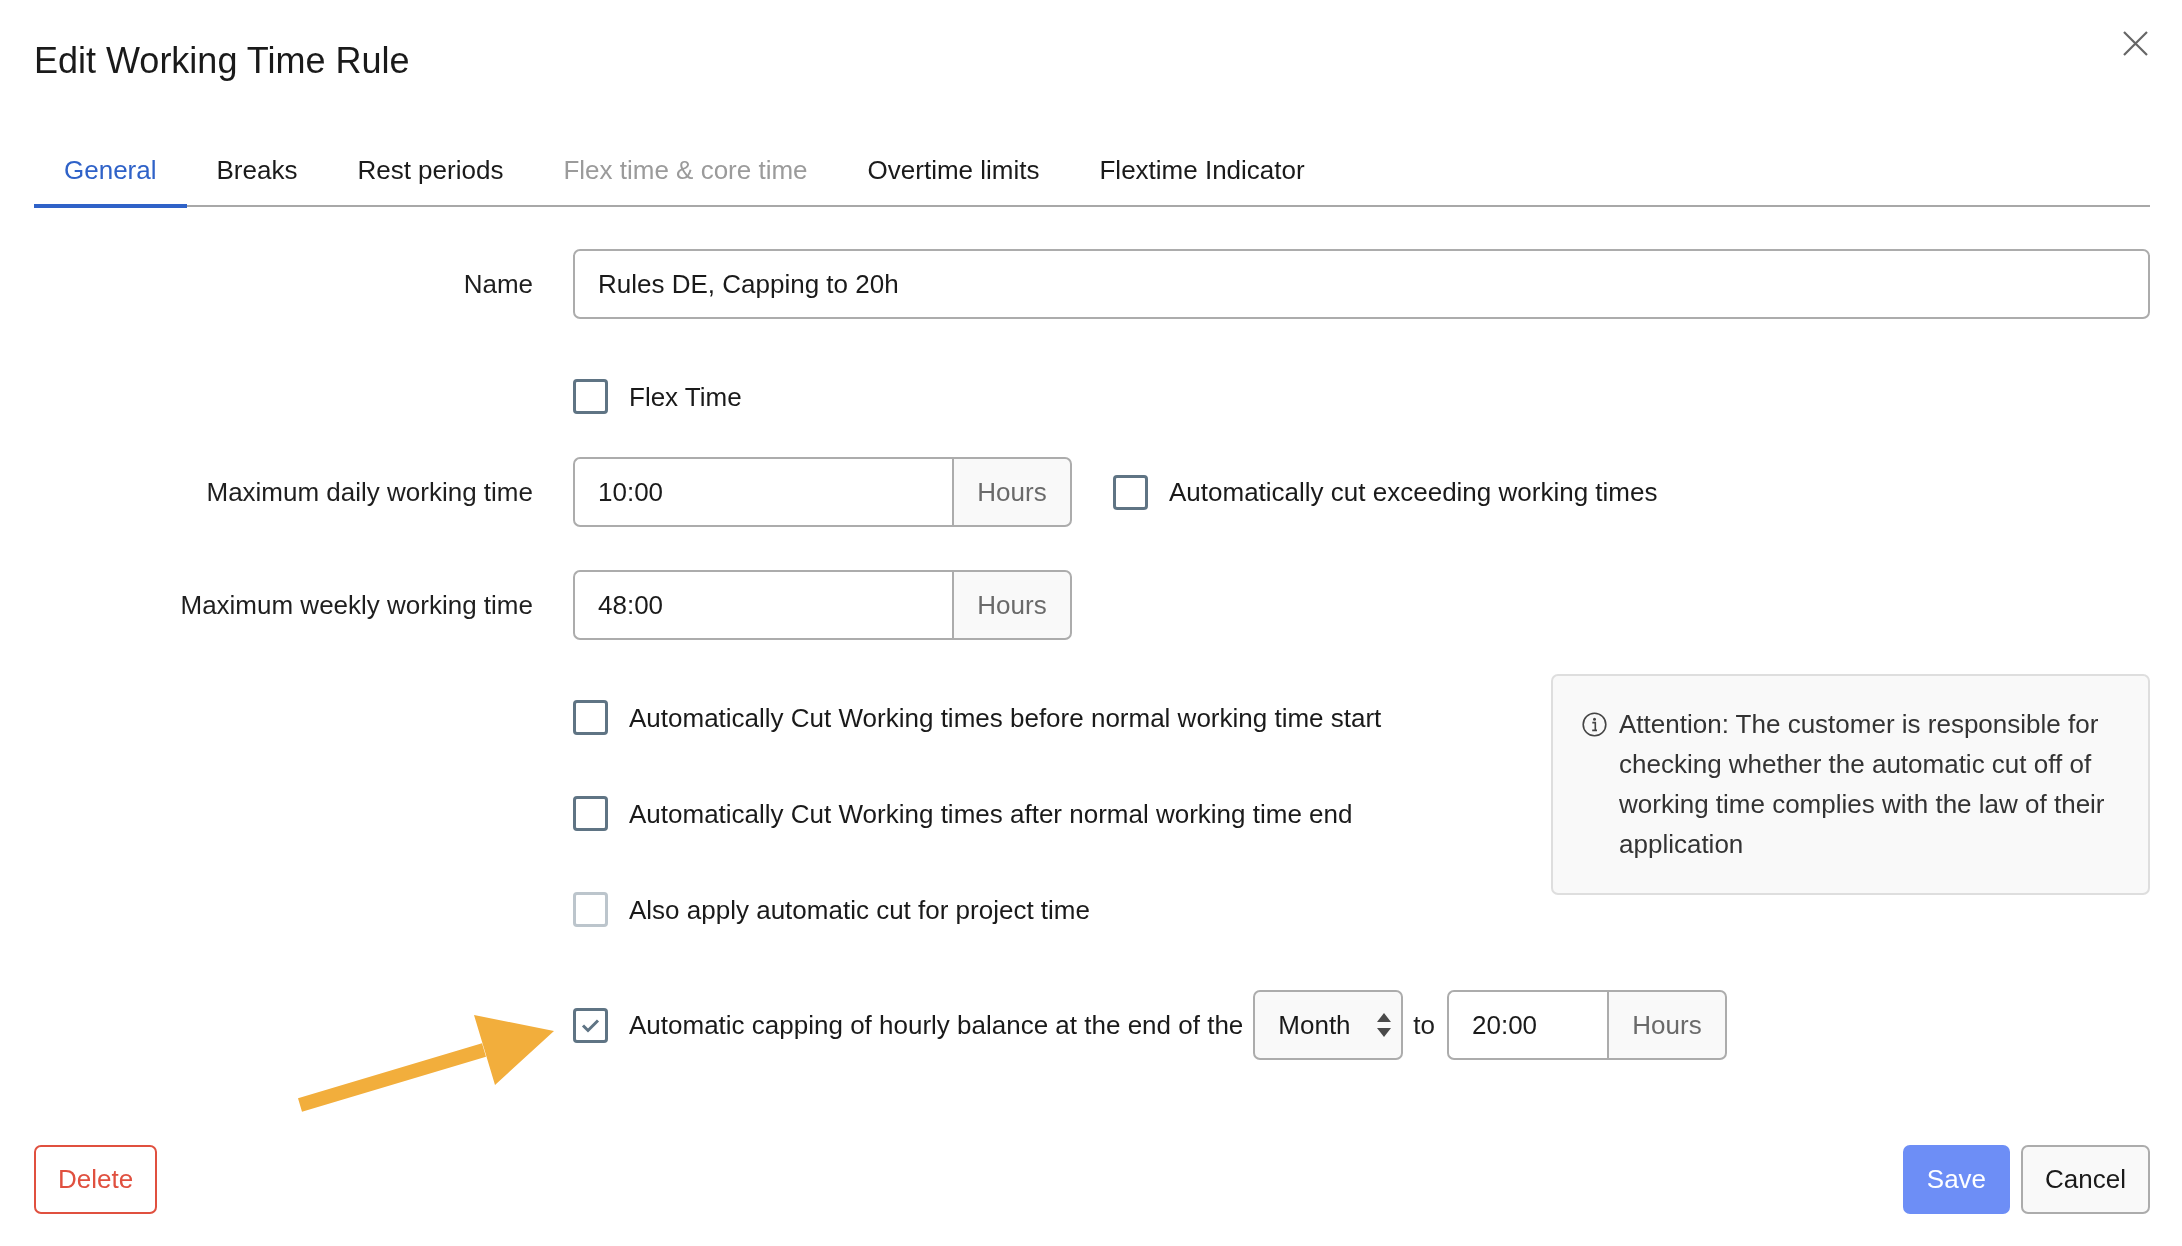 This screenshot has height=1246, width=2182. What do you see at coordinates (1328, 1025) in the screenshot?
I see `period-select: Month` at bounding box center [1328, 1025].